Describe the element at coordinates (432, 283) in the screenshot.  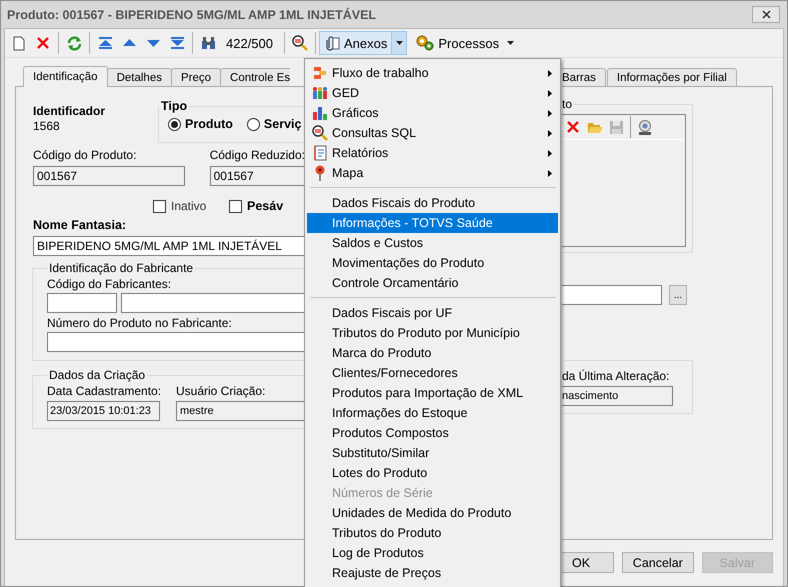
I see `menu-item: Controle Orcamentário` at that location.